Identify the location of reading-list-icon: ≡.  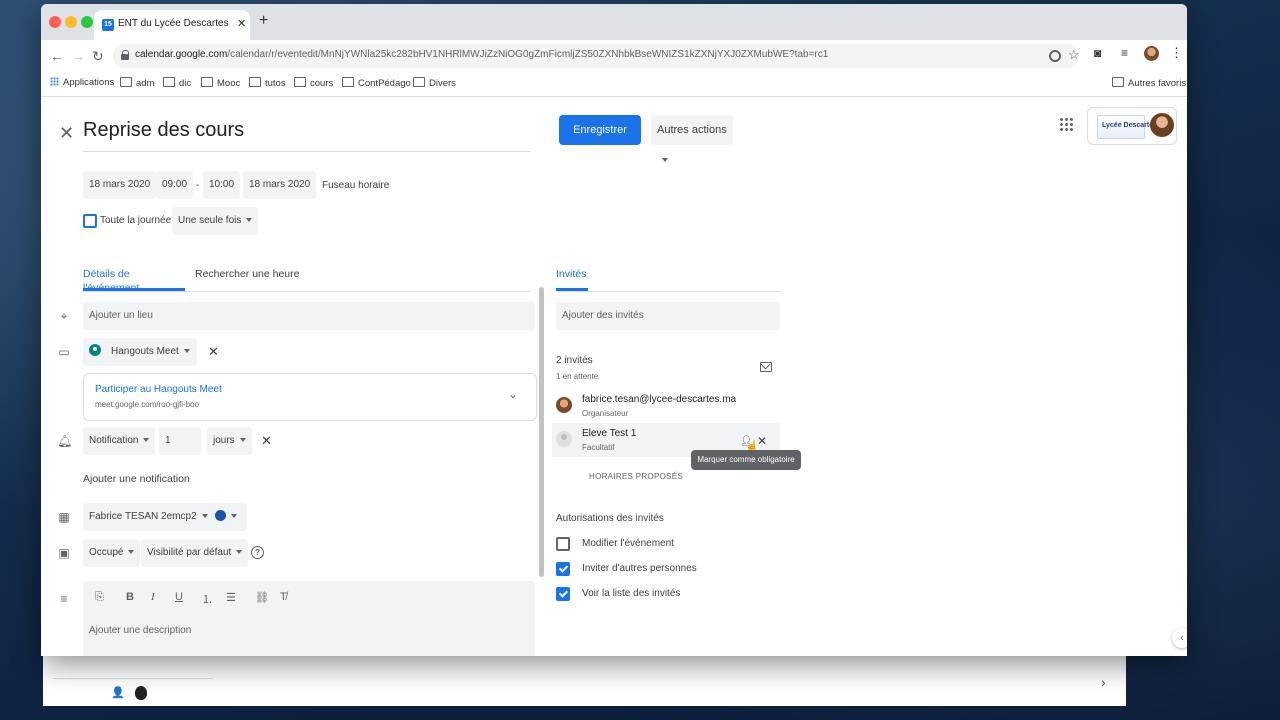
(1124, 53).